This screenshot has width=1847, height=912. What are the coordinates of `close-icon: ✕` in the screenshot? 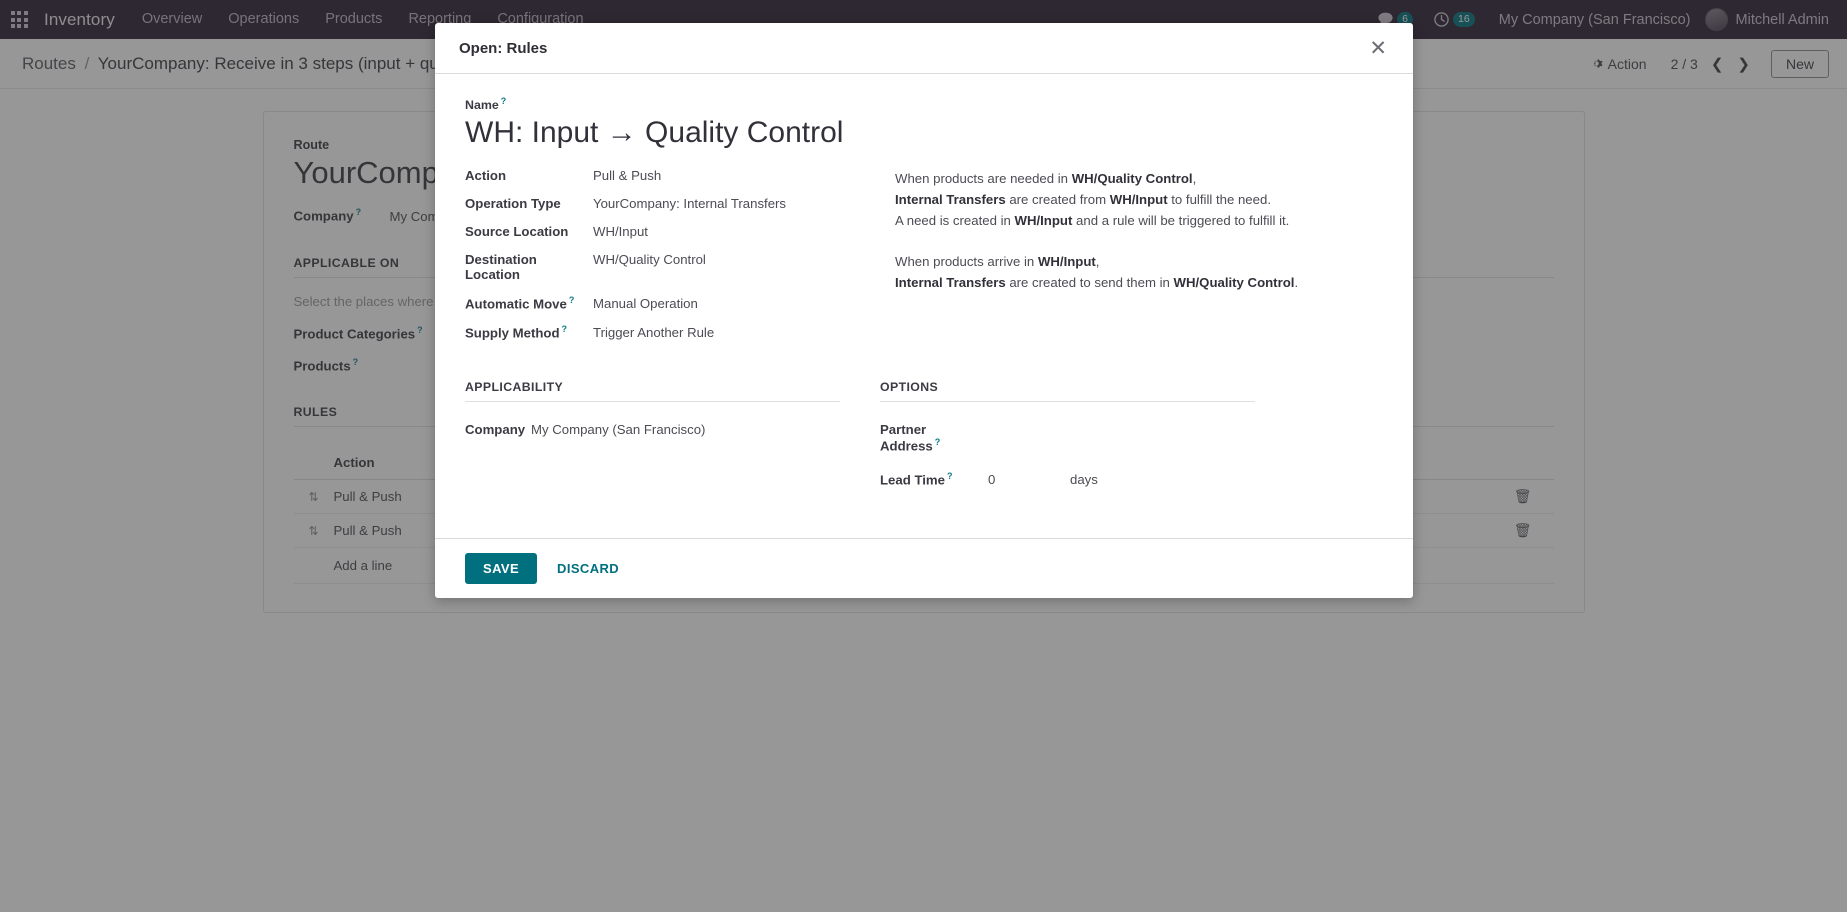 It's located at (1378, 48).